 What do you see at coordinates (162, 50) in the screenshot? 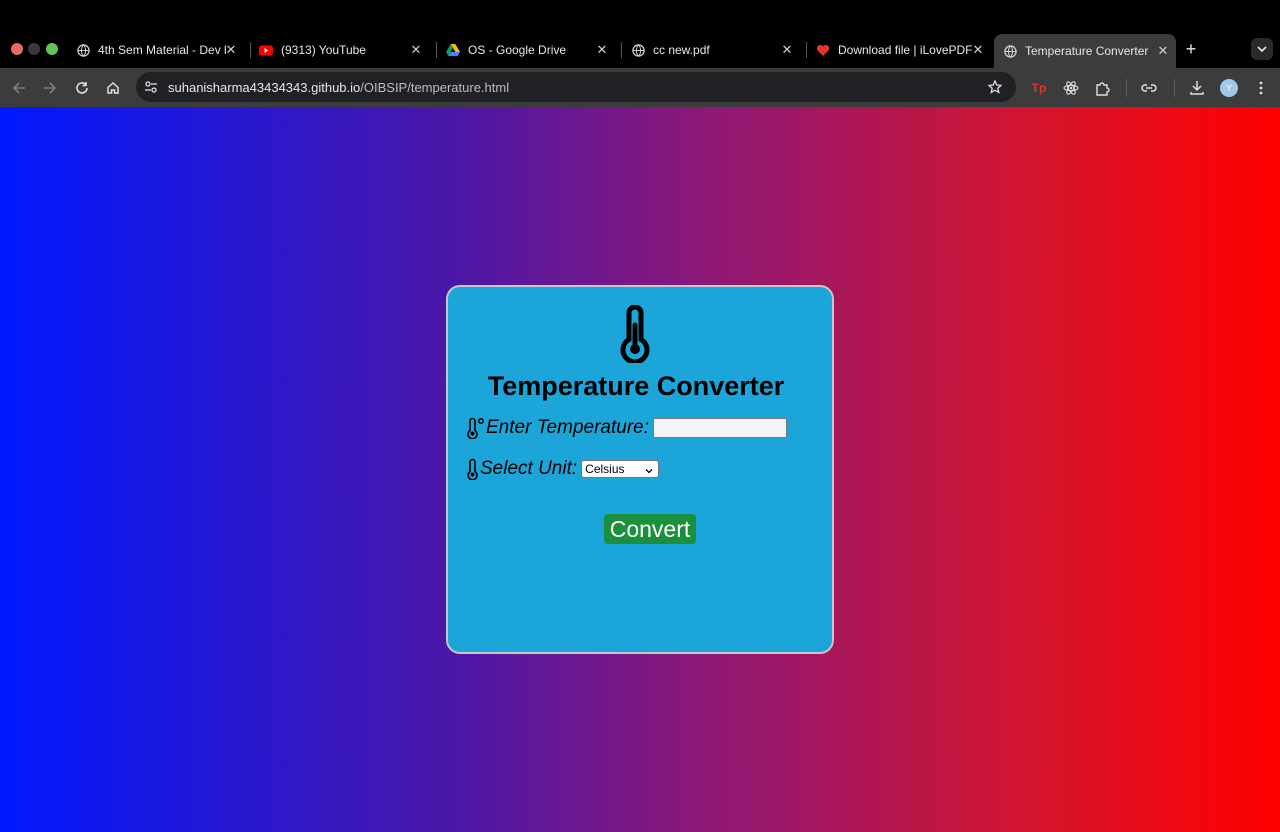
I see `tab-title: 4th Sem Material - Dev b` at bounding box center [162, 50].